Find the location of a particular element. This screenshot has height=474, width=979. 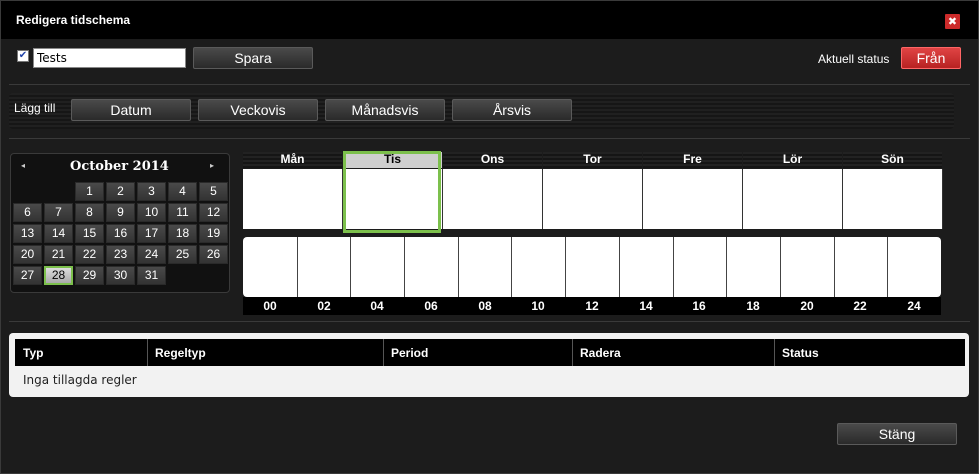

calendar-day: 15 is located at coordinates (89, 233).